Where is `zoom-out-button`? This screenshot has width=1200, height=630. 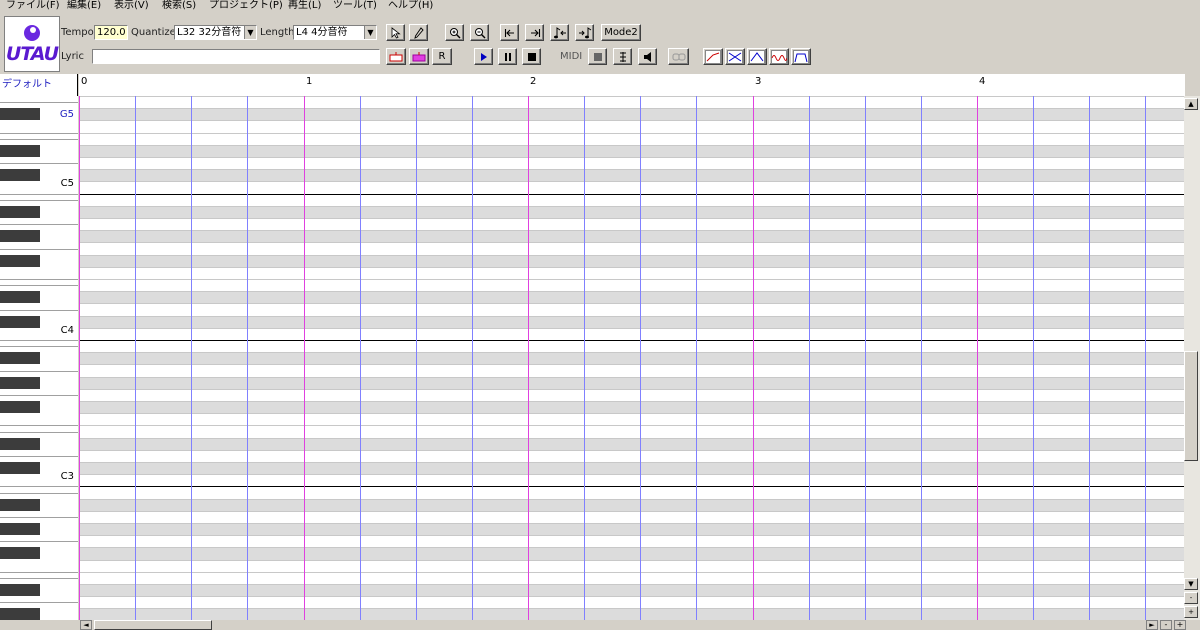 zoom-out-button is located at coordinates (479, 32).